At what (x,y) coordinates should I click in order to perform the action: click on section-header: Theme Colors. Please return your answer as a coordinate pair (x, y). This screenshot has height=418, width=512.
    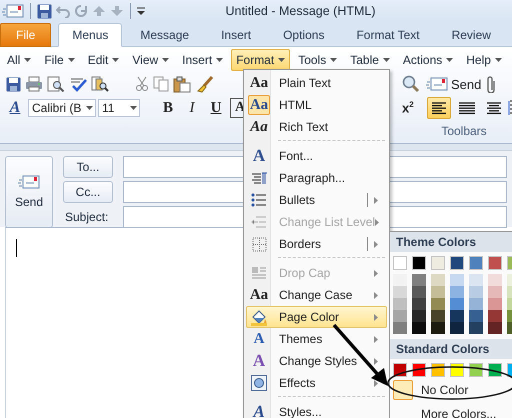
    Looking at the image, I should click on (451, 242).